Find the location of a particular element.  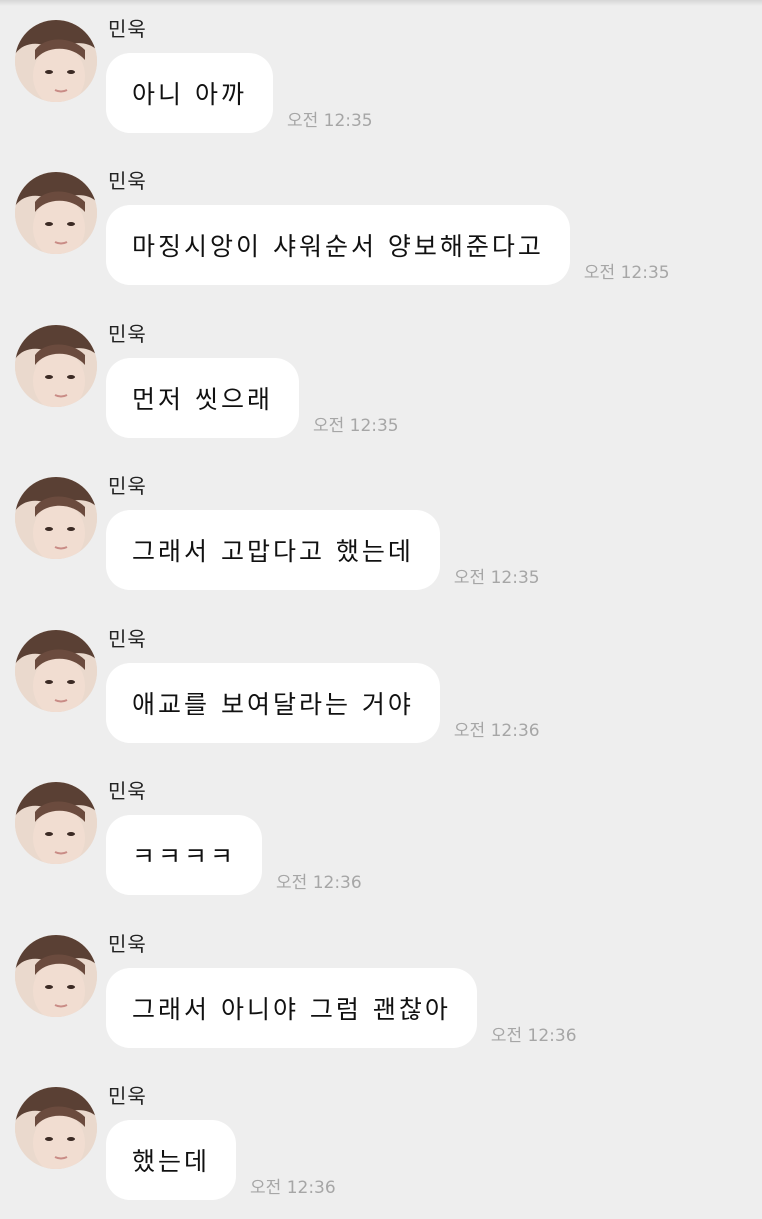

message-row: 민욱 마징시앙이 샤워순서 양보해준다고 오전 12:35 is located at coordinates (381, 228).